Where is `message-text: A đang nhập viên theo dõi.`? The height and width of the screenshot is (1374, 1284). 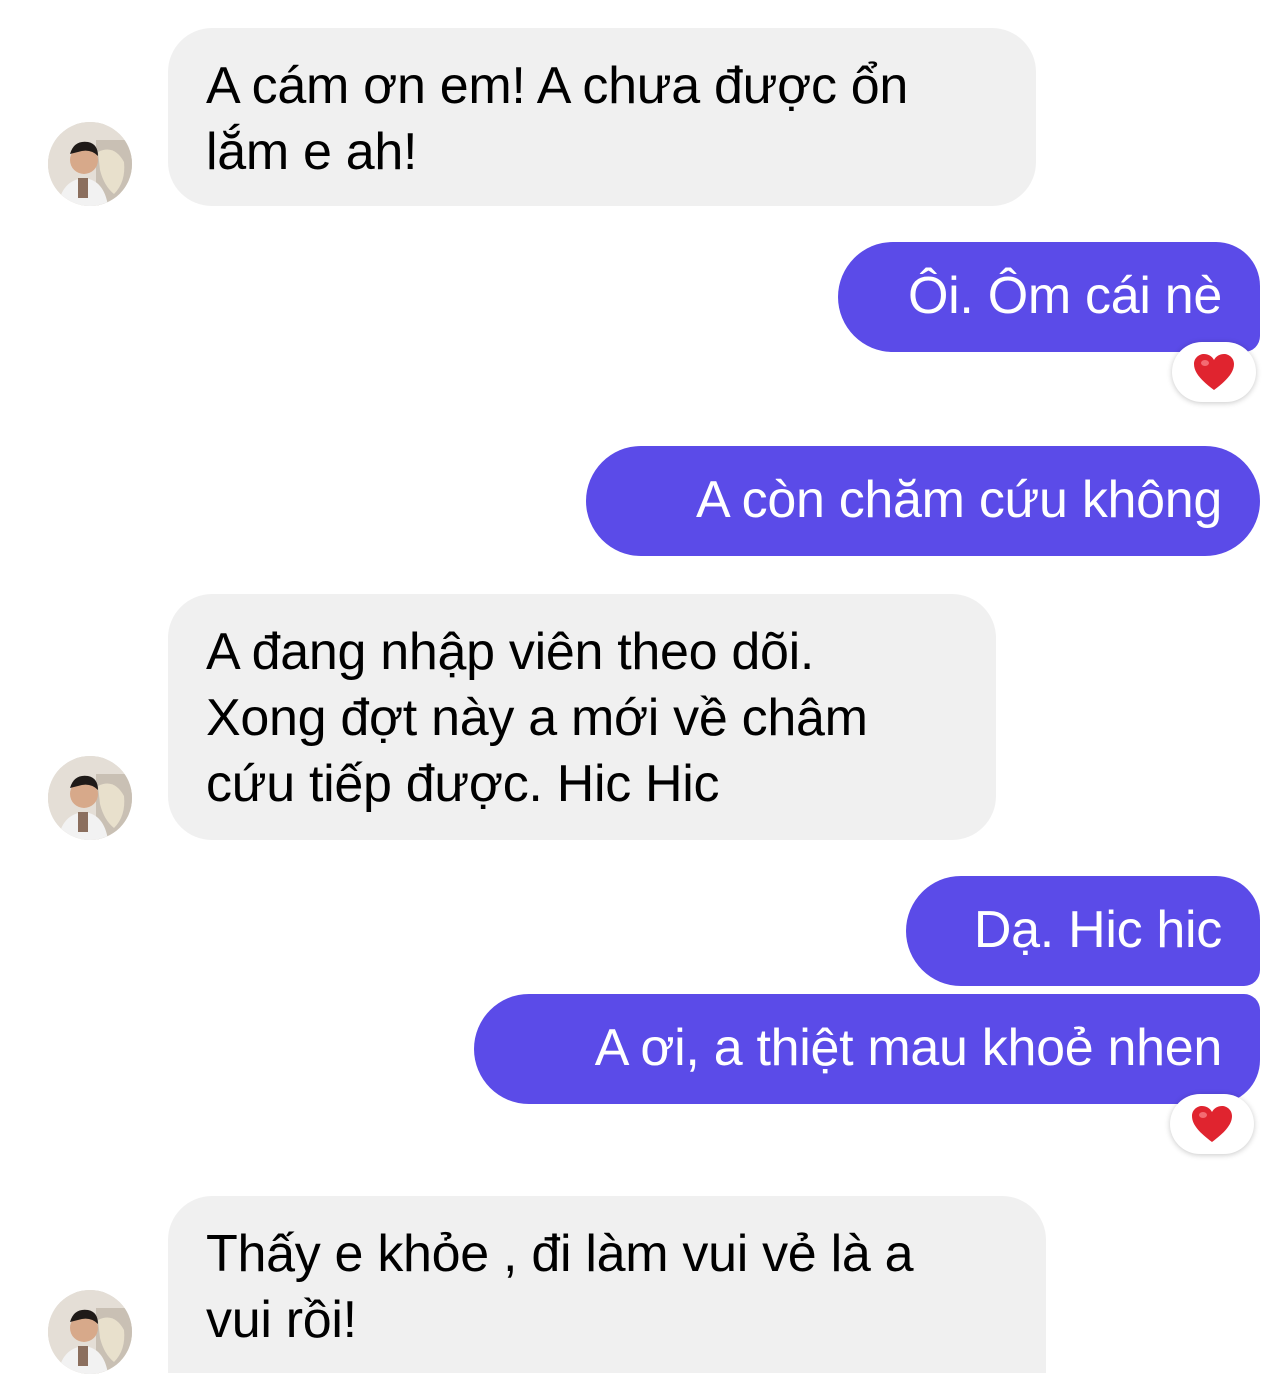
message-text: A đang nhập viên theo dõi. is located at coordinates (510, 652).